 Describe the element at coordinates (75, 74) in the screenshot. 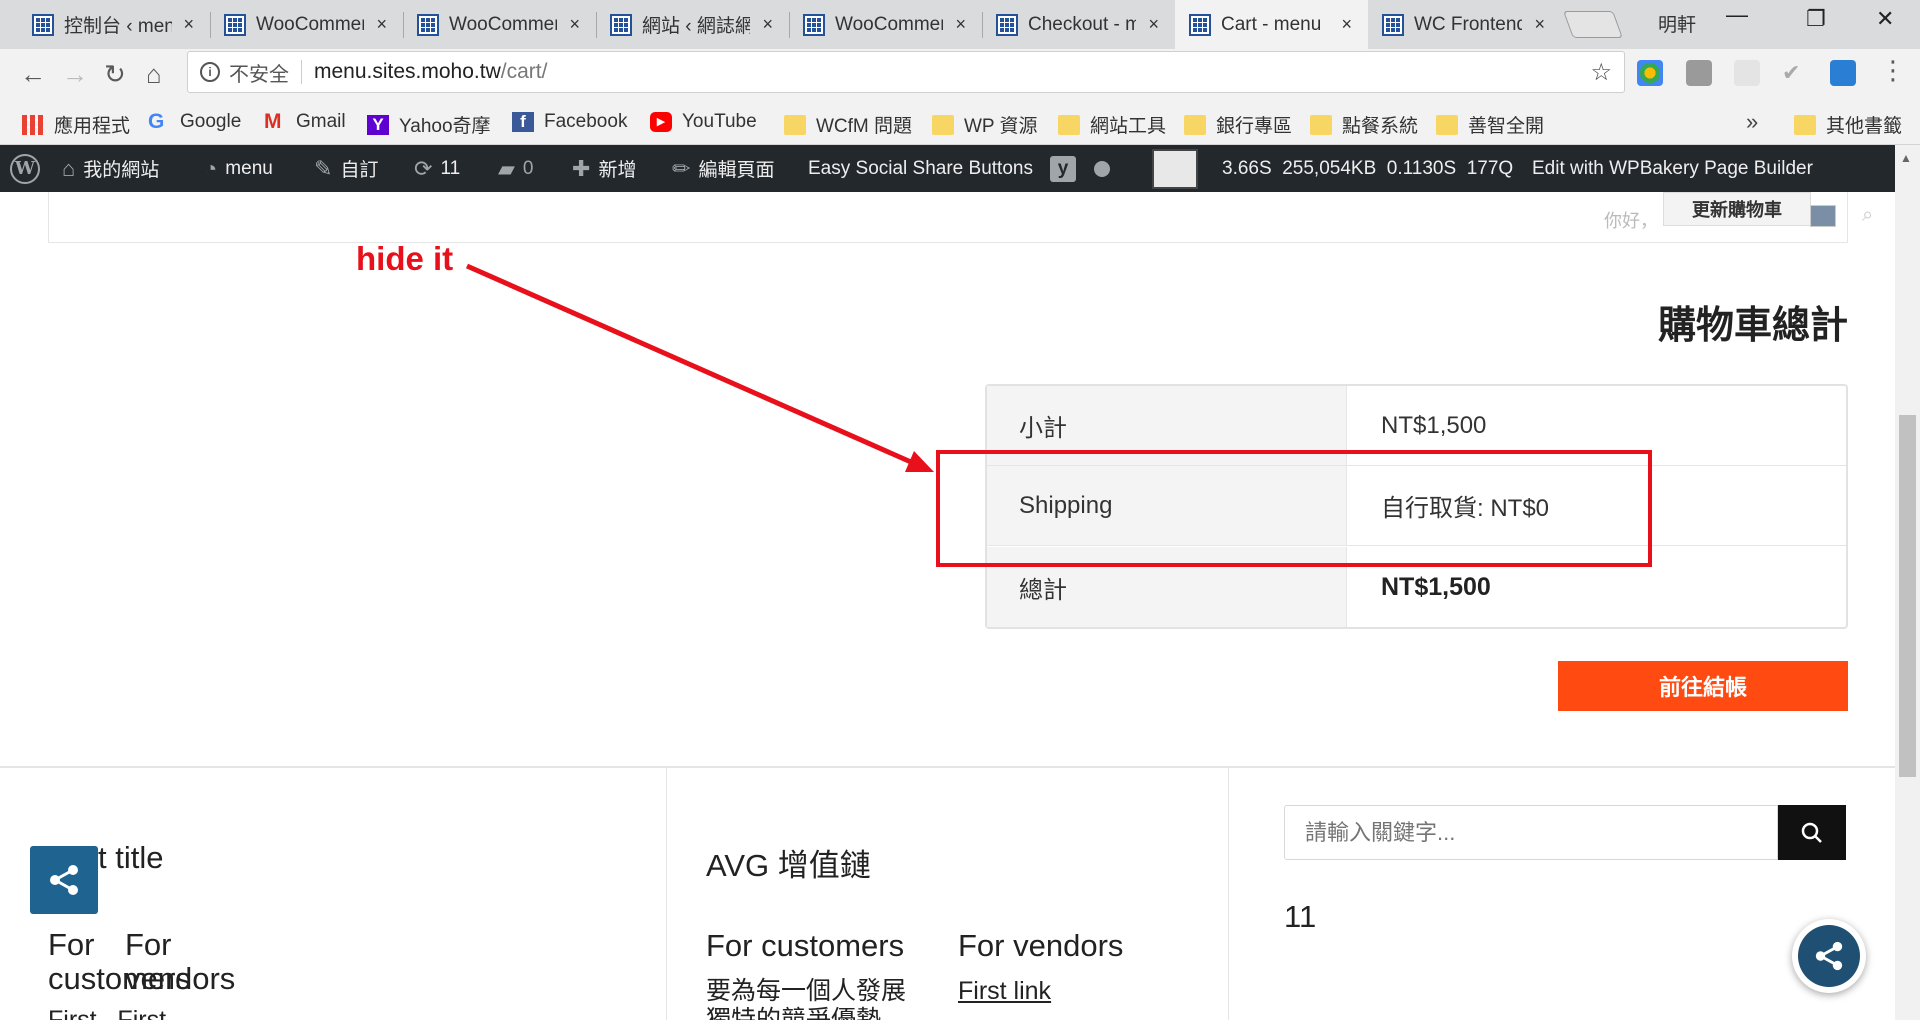

I see `forward-icon: →` at that location.